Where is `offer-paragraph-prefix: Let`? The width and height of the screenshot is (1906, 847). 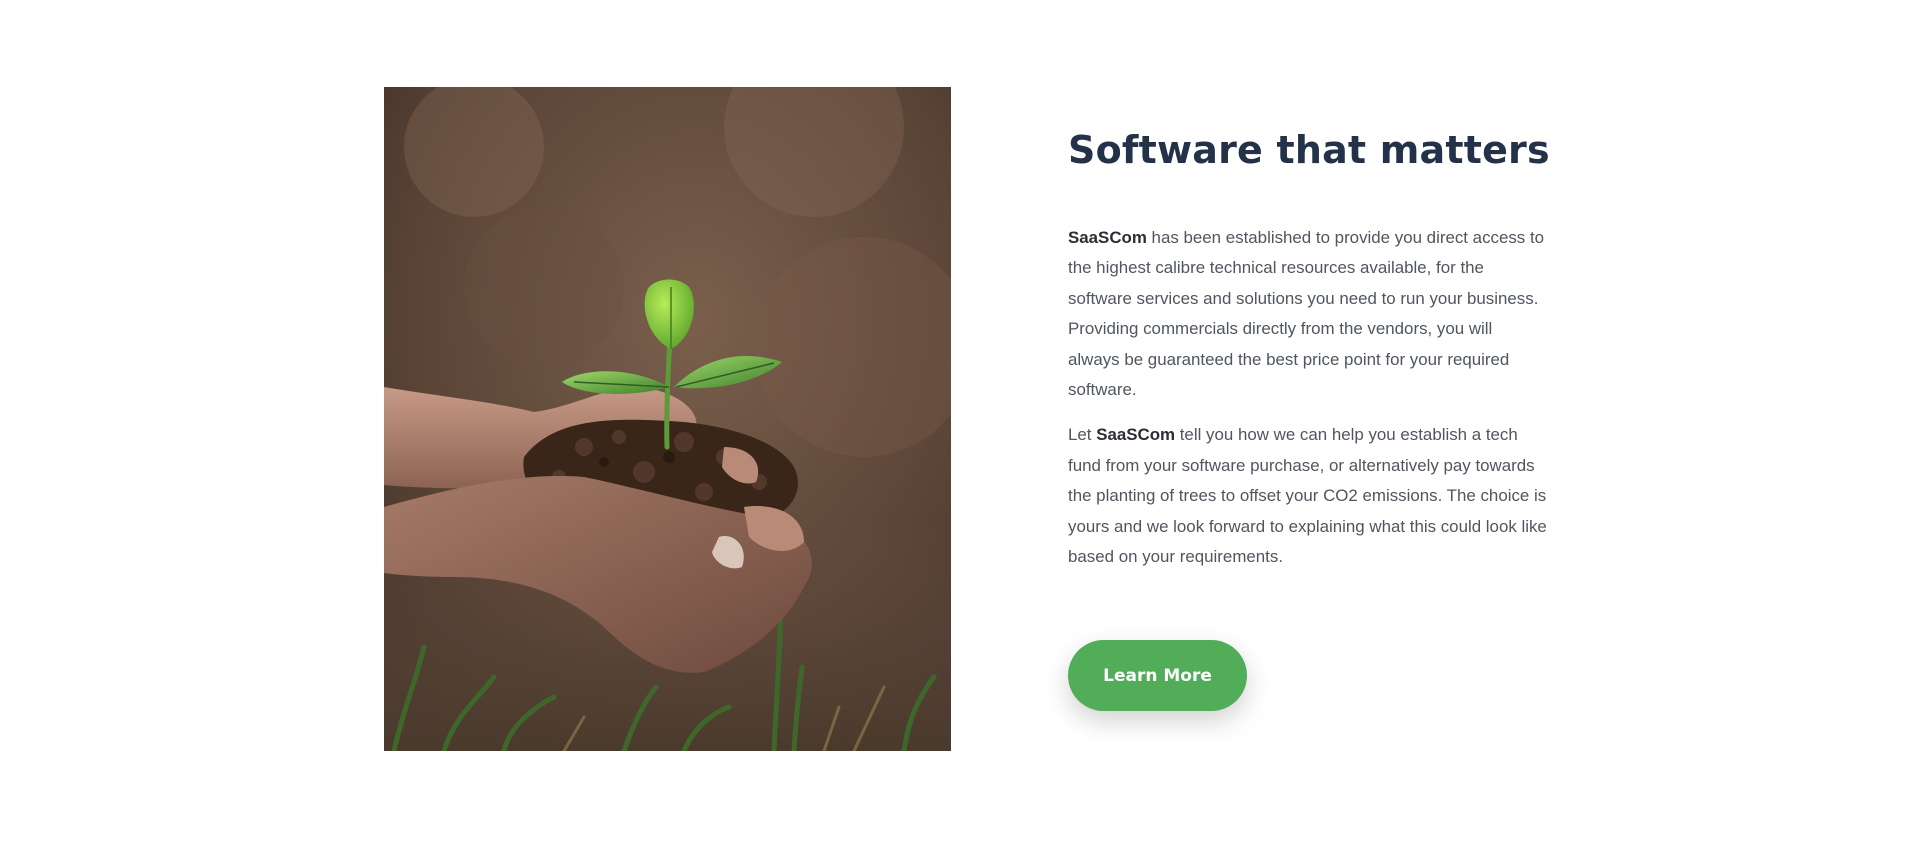 offer-paragraph-prefix: Let is located at coordinates (1082, 435).